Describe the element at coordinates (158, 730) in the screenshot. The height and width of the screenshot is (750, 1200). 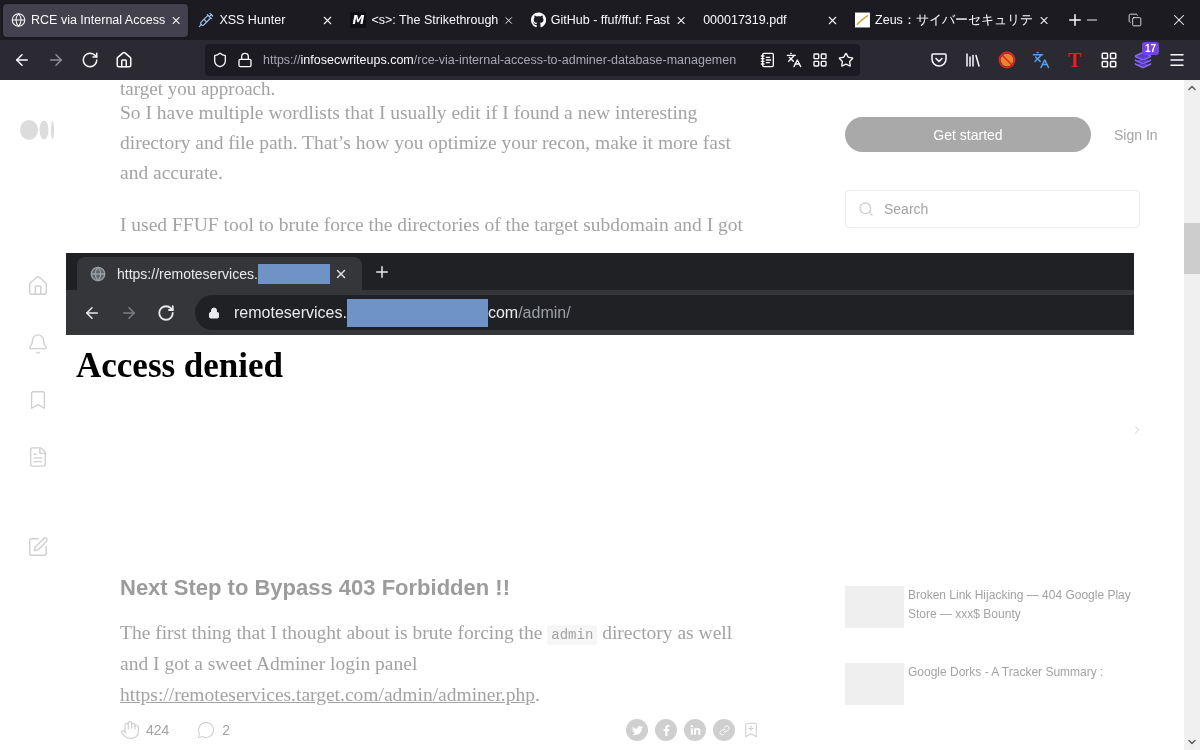
I see `clap-count: 424` at that location.